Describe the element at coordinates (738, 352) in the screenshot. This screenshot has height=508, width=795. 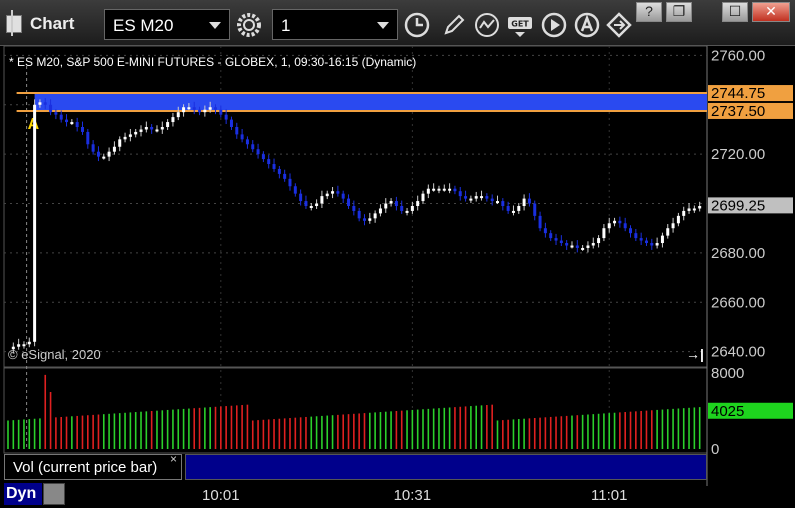
I see `price-tick-label: 2640.00` at that location.